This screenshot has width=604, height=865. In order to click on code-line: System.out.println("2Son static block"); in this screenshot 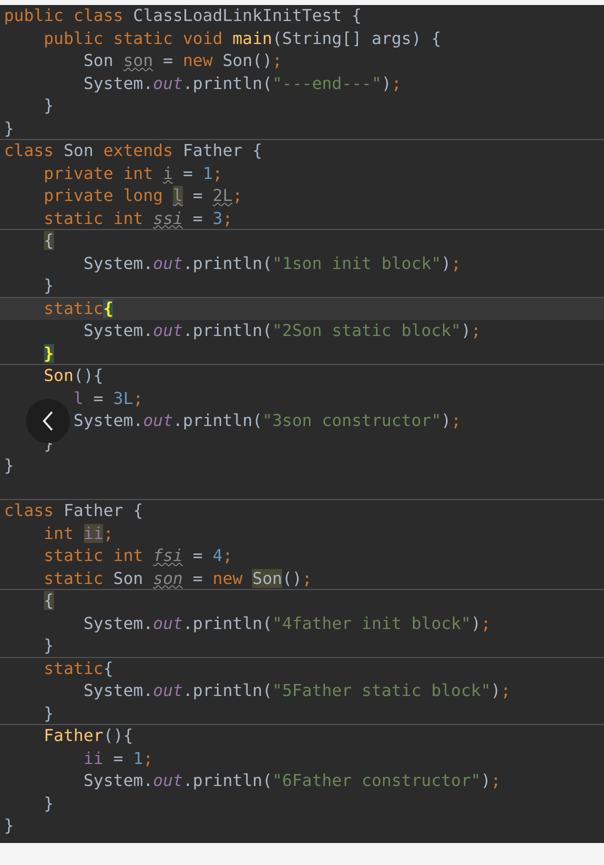, I will do `click(282, 331)`.